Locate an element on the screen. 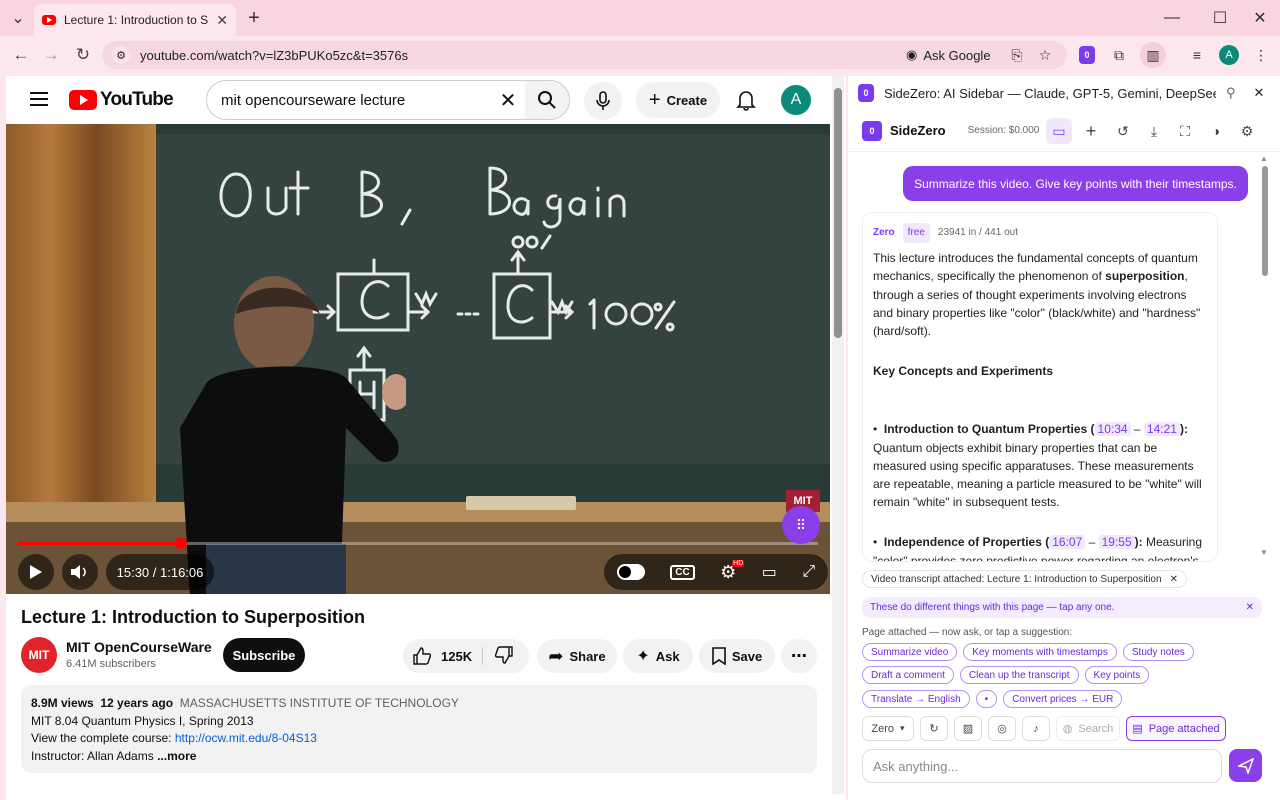 This screenshot has height=800, width=1280. close-tab-icon: ✕ is located at coordinates (222, 20).